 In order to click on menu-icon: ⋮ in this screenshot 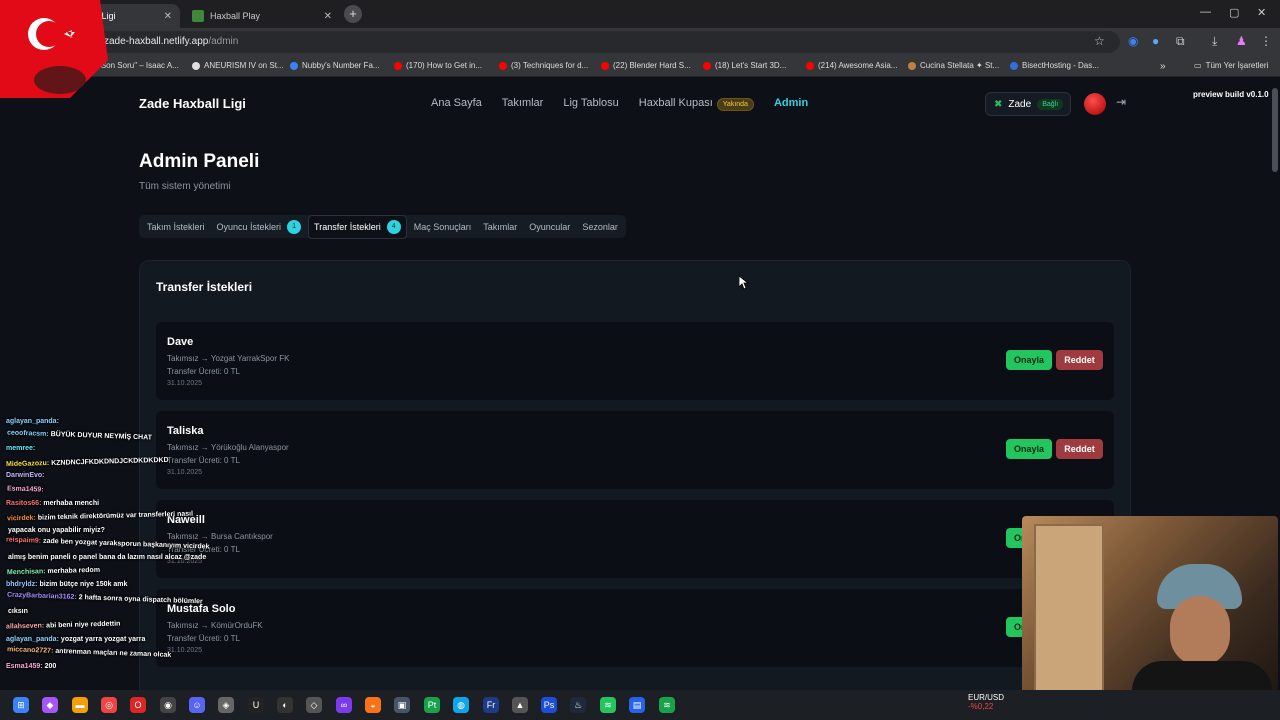, I will do `click(1266, 41)`.